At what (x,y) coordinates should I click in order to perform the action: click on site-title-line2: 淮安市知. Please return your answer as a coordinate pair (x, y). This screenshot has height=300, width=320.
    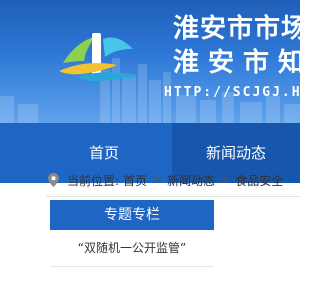
    Looking at the image, I should click on (236, 63).